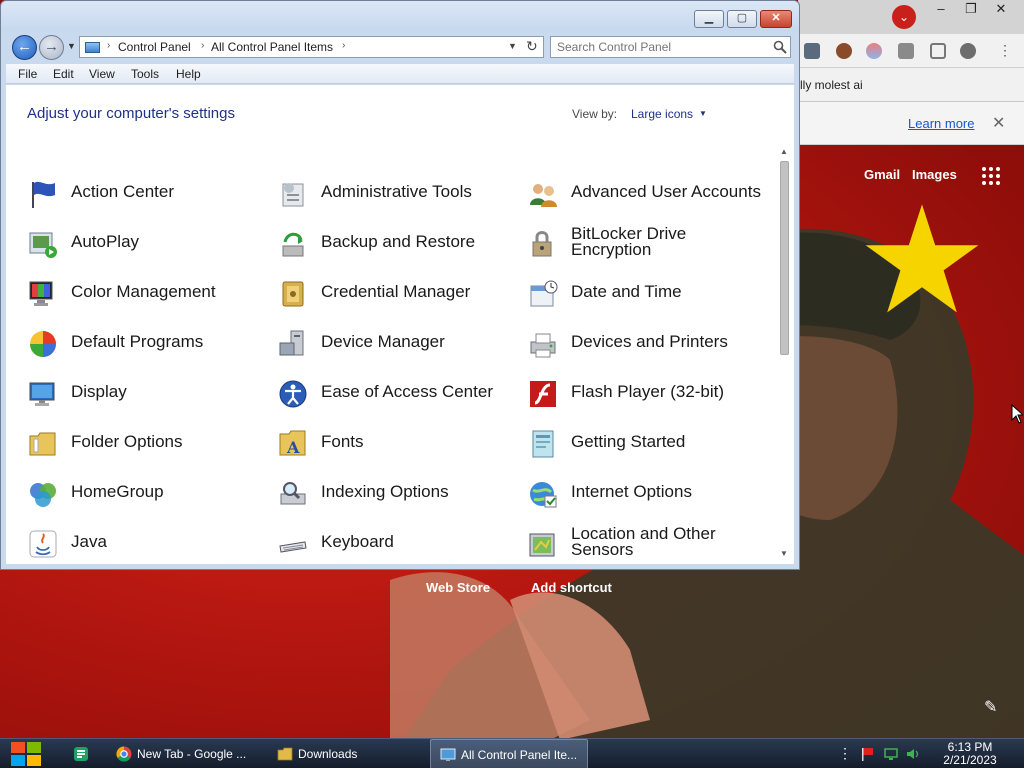  Describe the element at coordinates (941, 10) in the screenshot. I see `chrome-minimize-button: –` at that location.